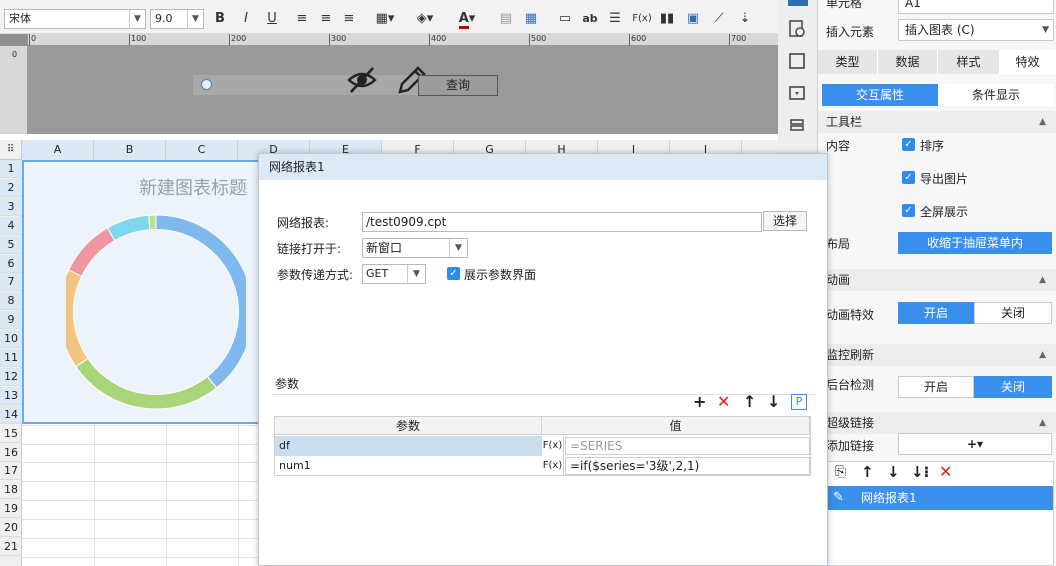  Describe the element at coordinates (976, 7) in the screenshot. I see `cell-field: A1` at that location.